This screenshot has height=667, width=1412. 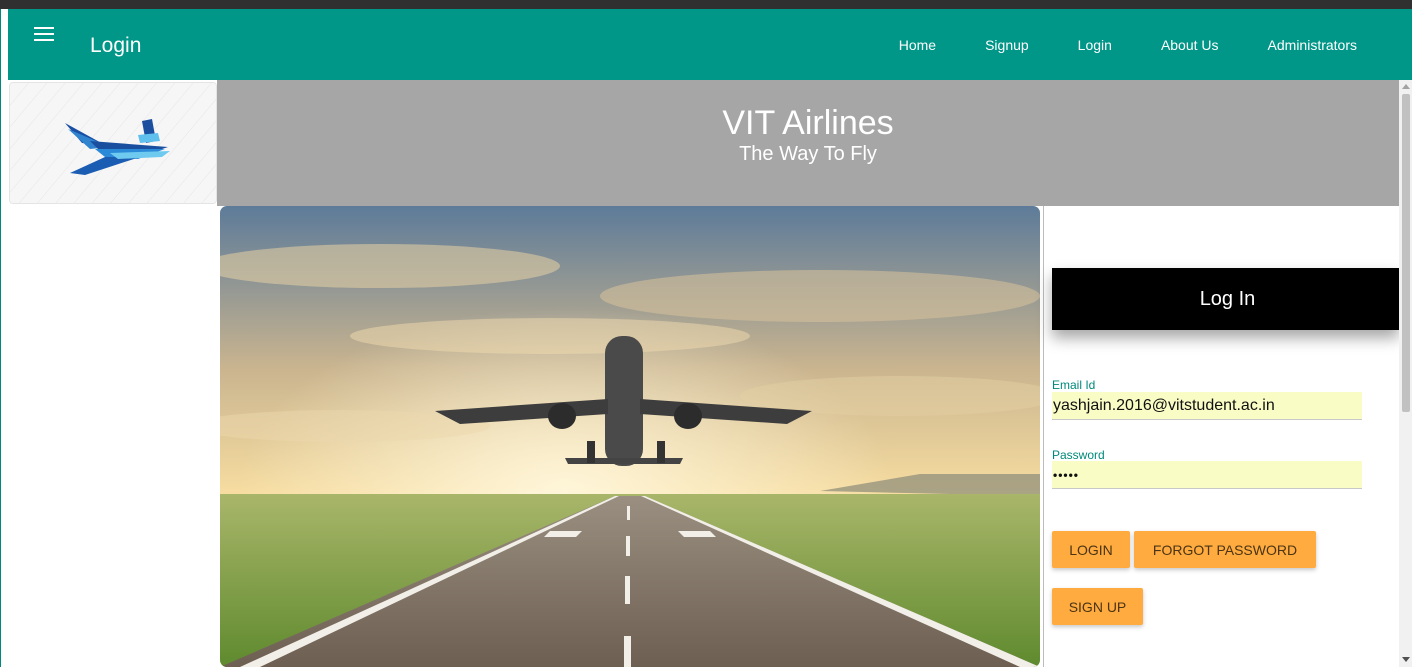 I want to click on navbar-title: Login, so click(x=116, y=45).